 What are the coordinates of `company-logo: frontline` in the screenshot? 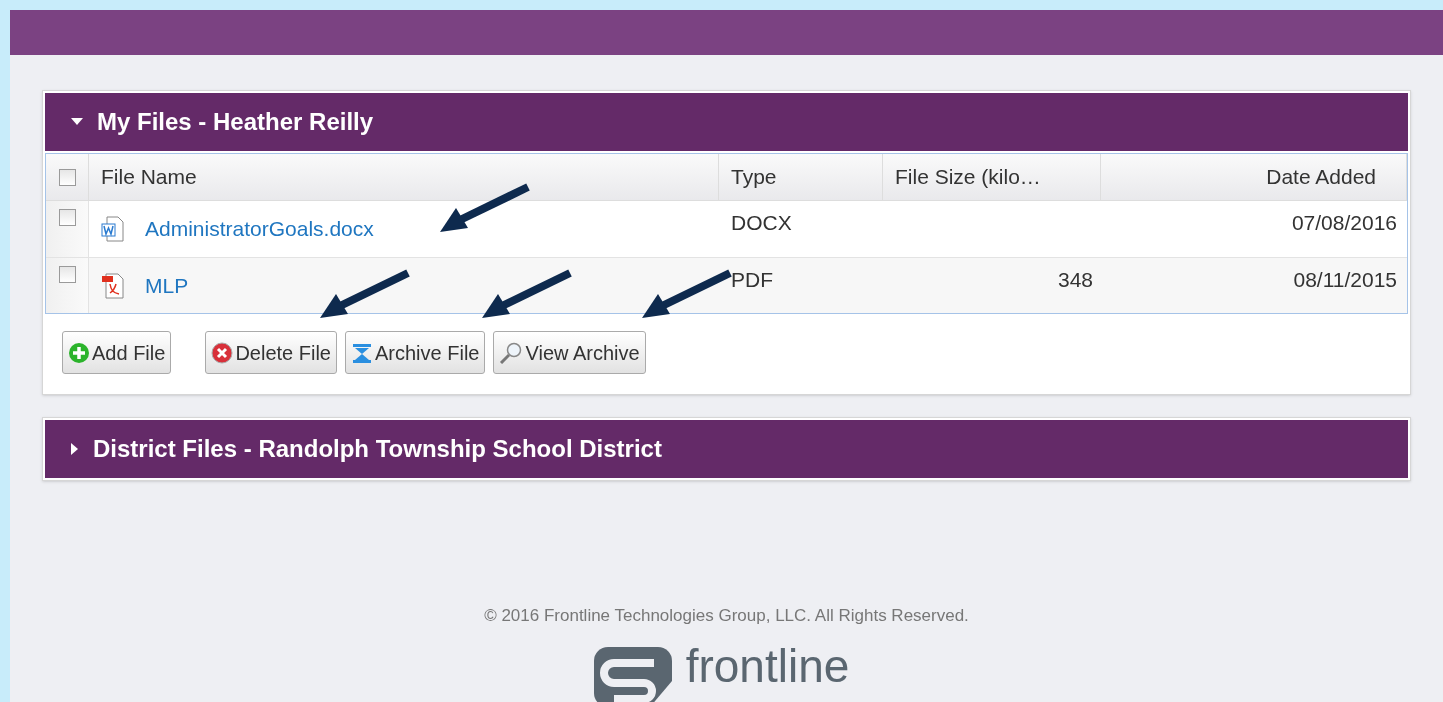 It's located at (721, 674).